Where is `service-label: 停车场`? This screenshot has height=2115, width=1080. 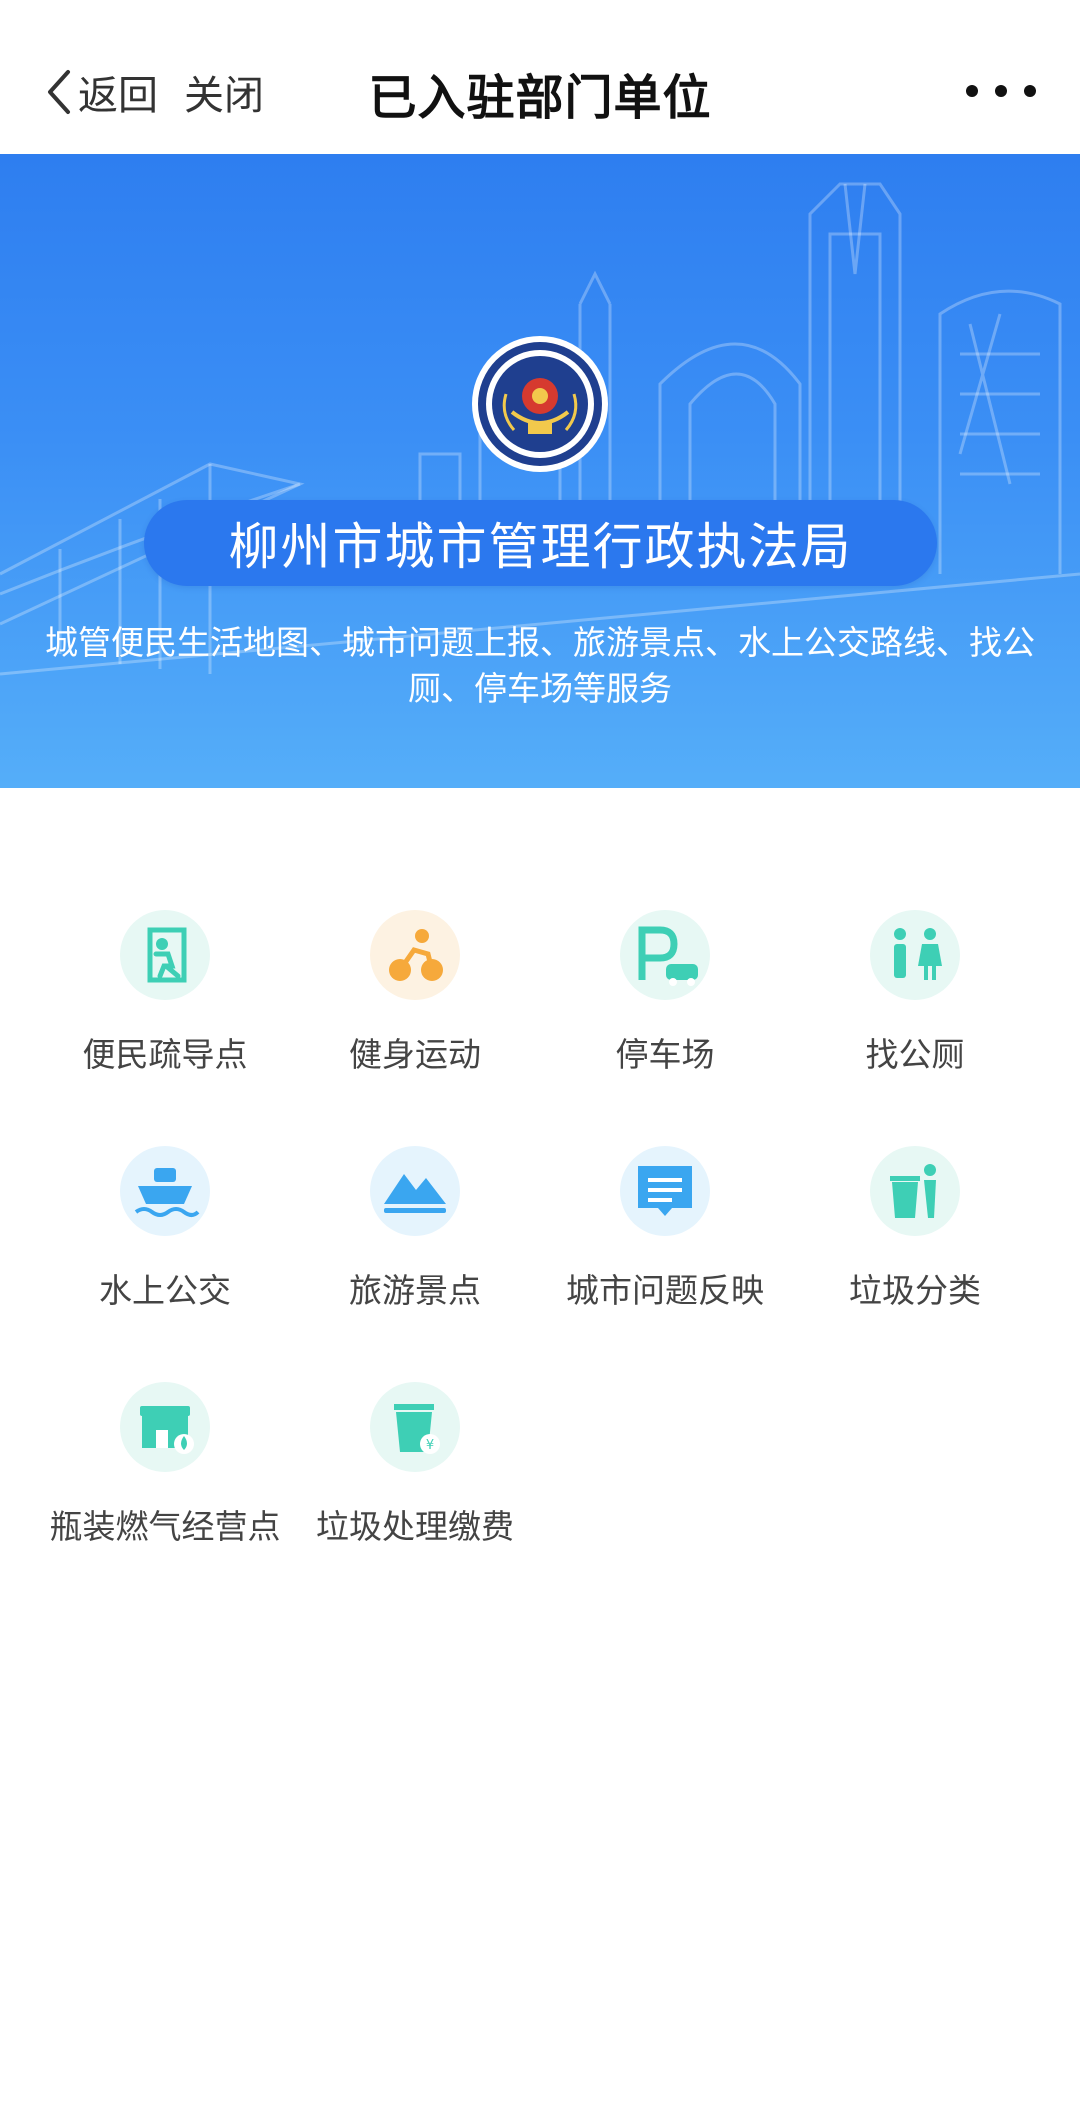 service-label: 停车场 is located at coordinates (665, 1054).